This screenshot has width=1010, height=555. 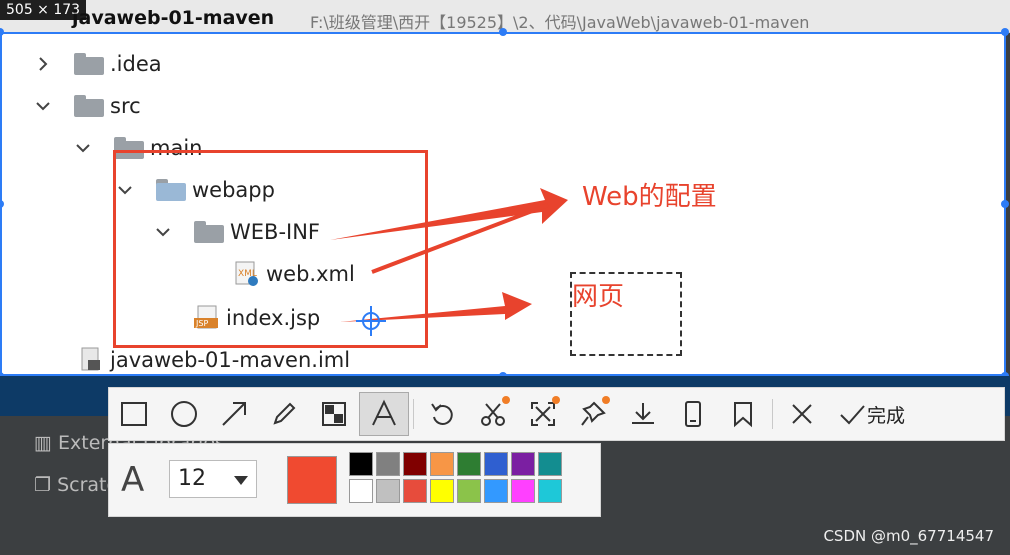 I want to click on pencil-icon, so click(x=284, y=413).